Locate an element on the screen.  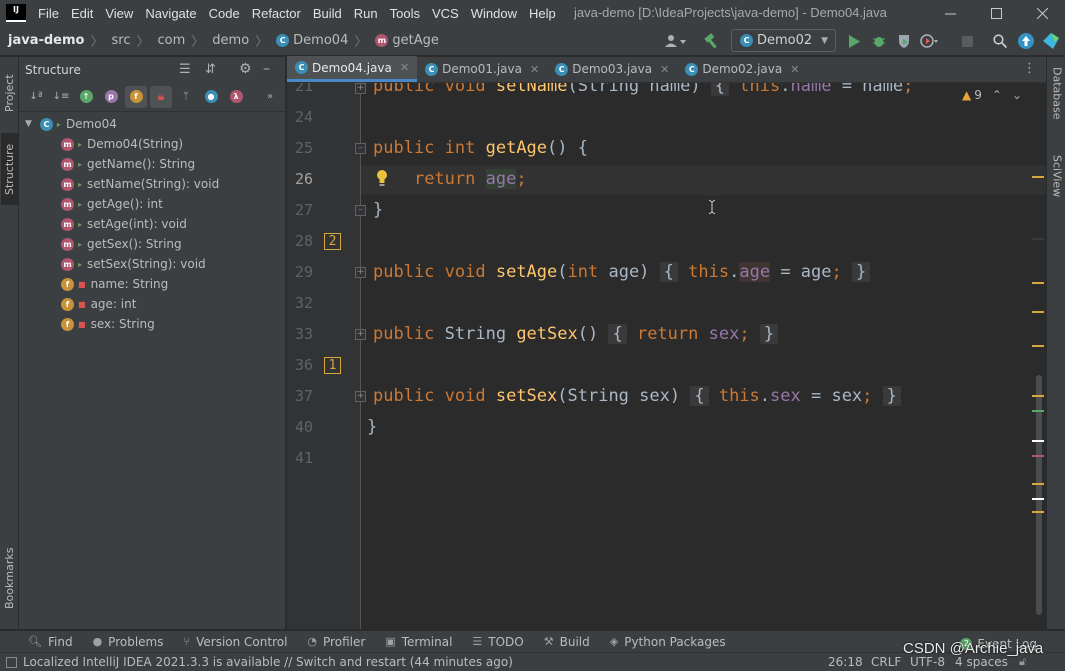
more-options-button: » is located at coordinates (270, 97).